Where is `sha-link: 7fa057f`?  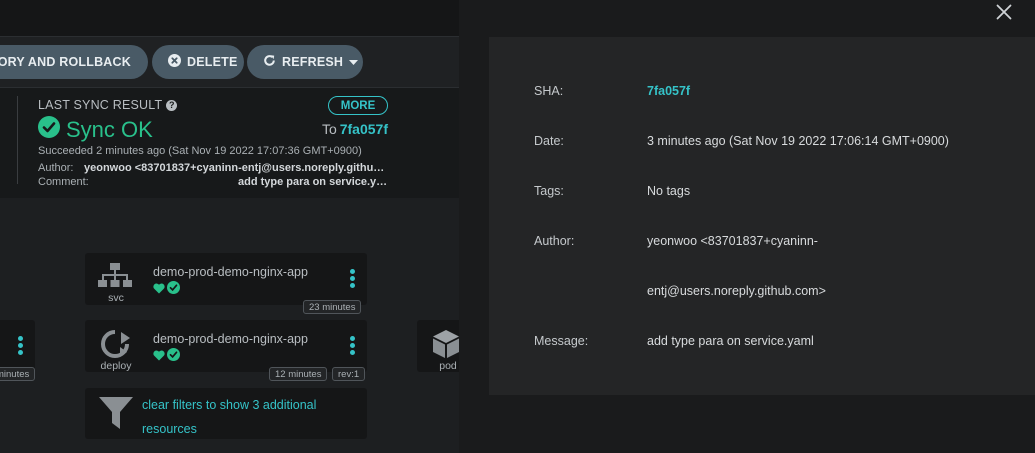 sha-link: 7fa057f is located at coordinates (668, 91).